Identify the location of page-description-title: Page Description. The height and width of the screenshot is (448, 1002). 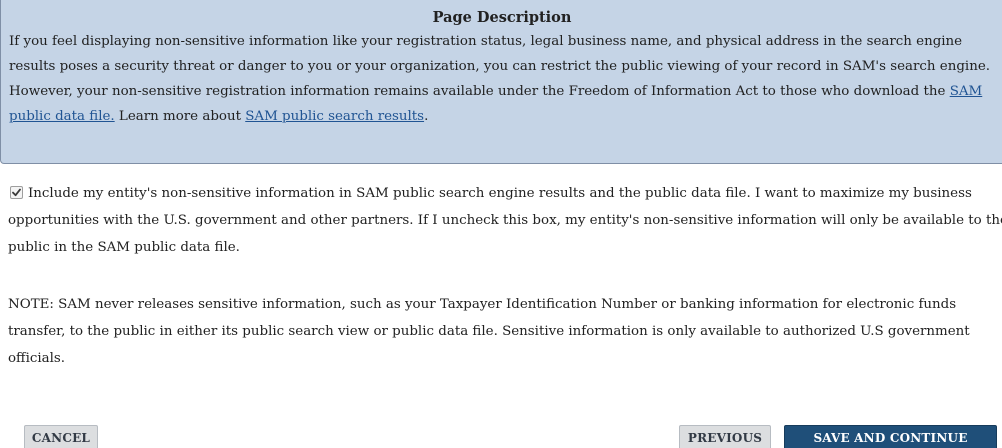
(502, 17).